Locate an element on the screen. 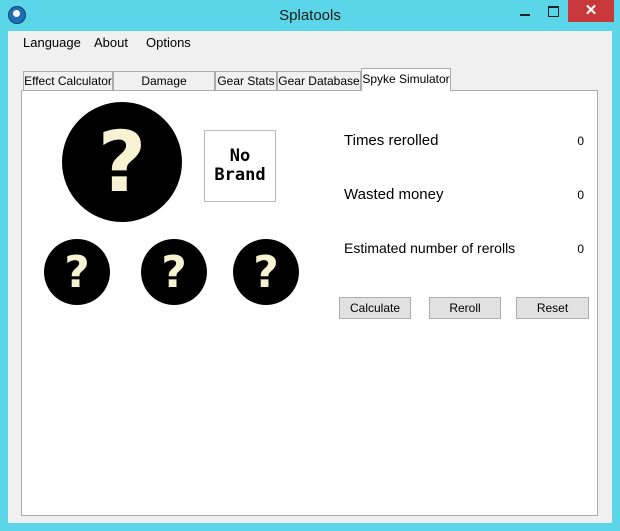 This screenshot has width=620, height=531. menu-bar: Language About Options is located at coordinates (310, 43).